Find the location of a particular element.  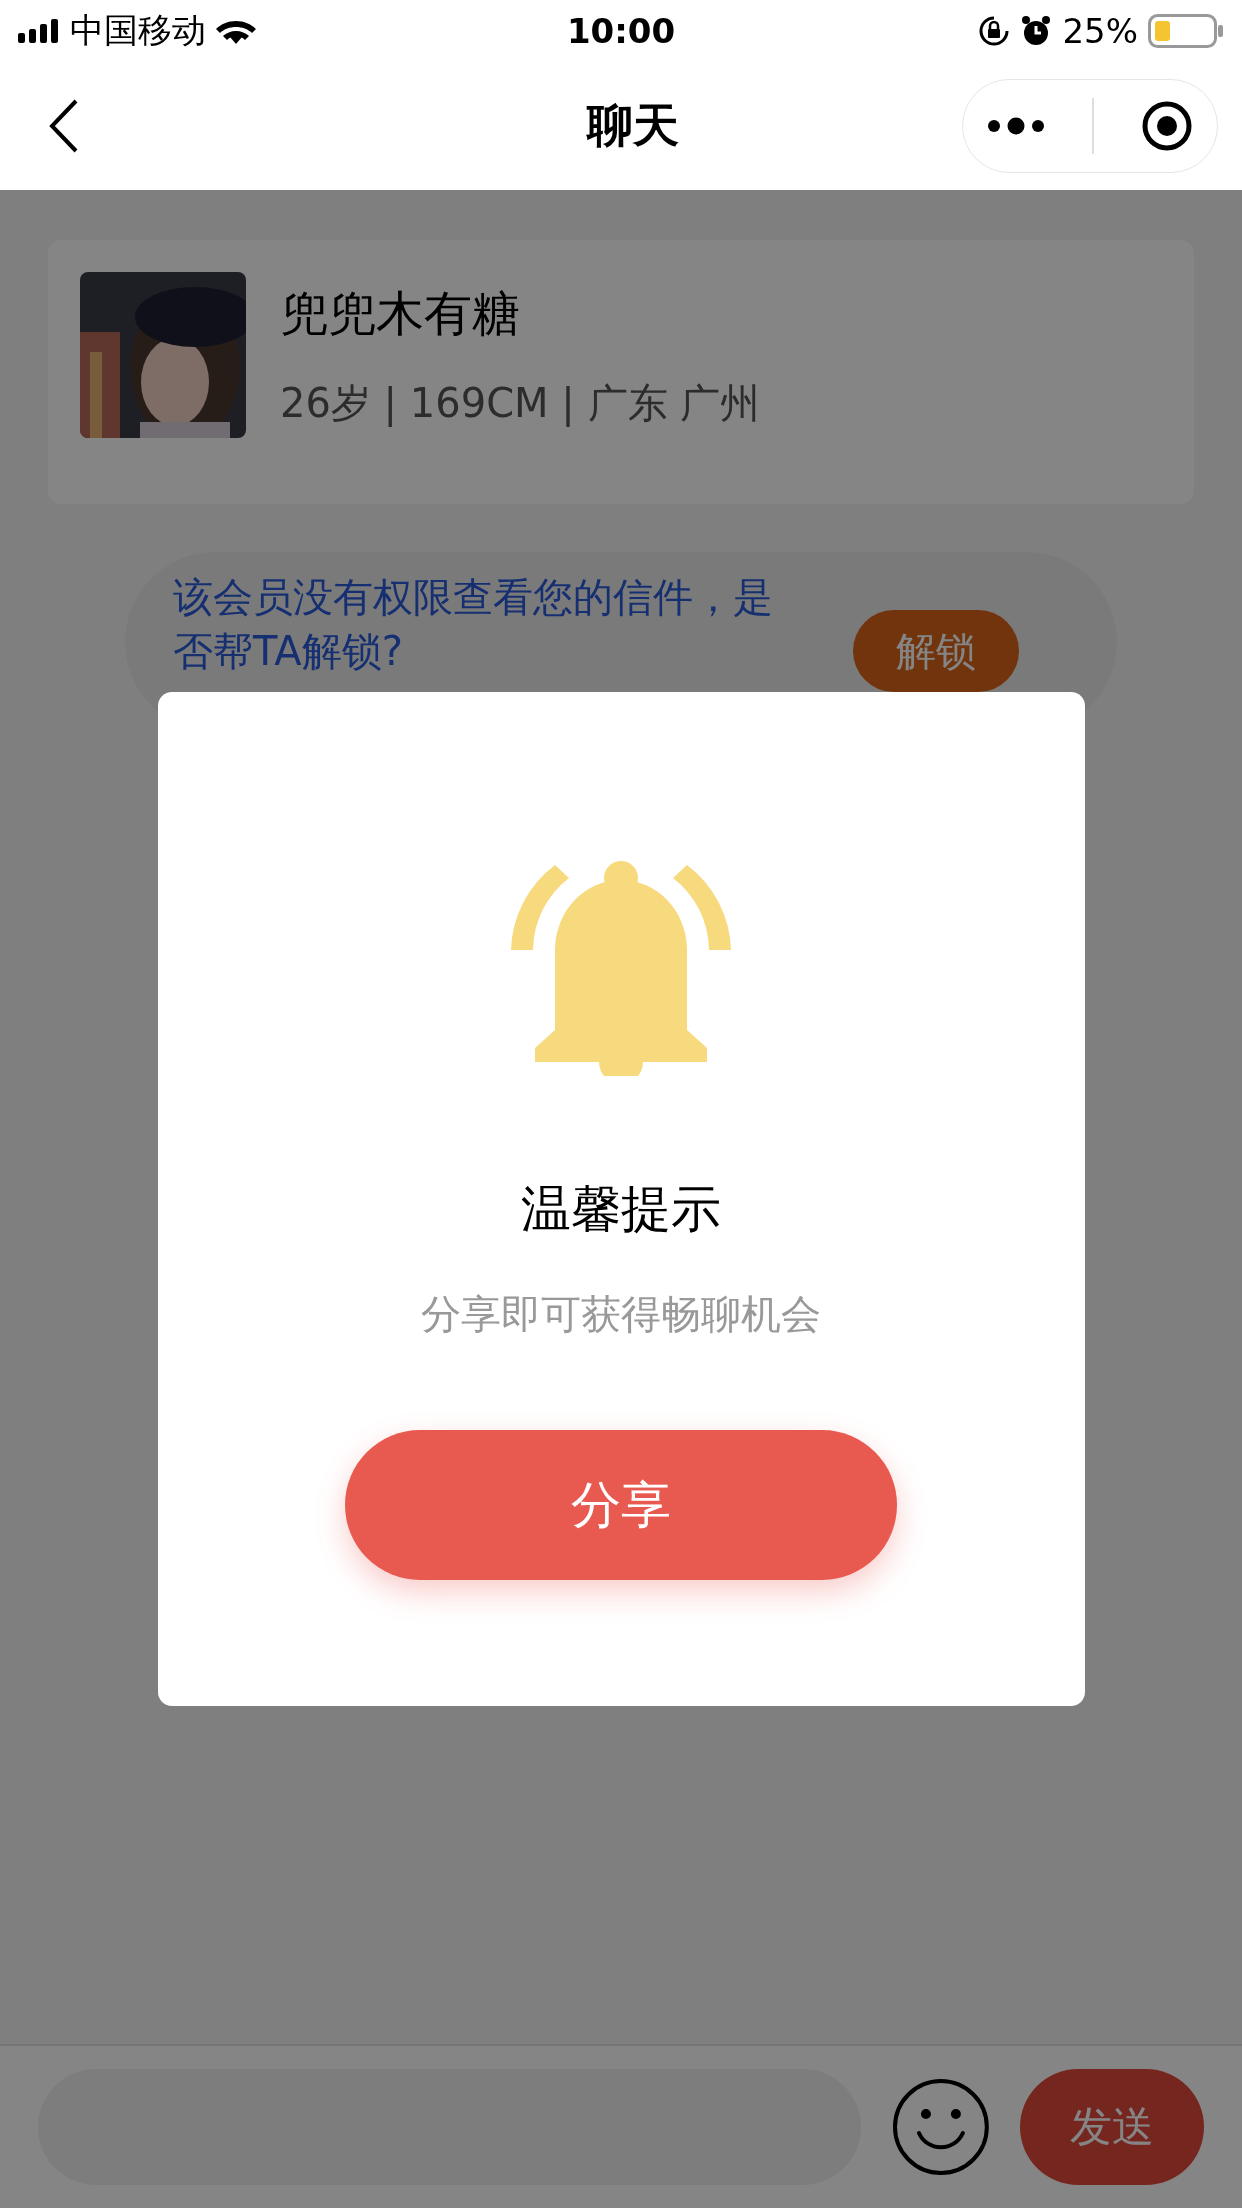

battery-icon is located at coordinates (1186, 31).